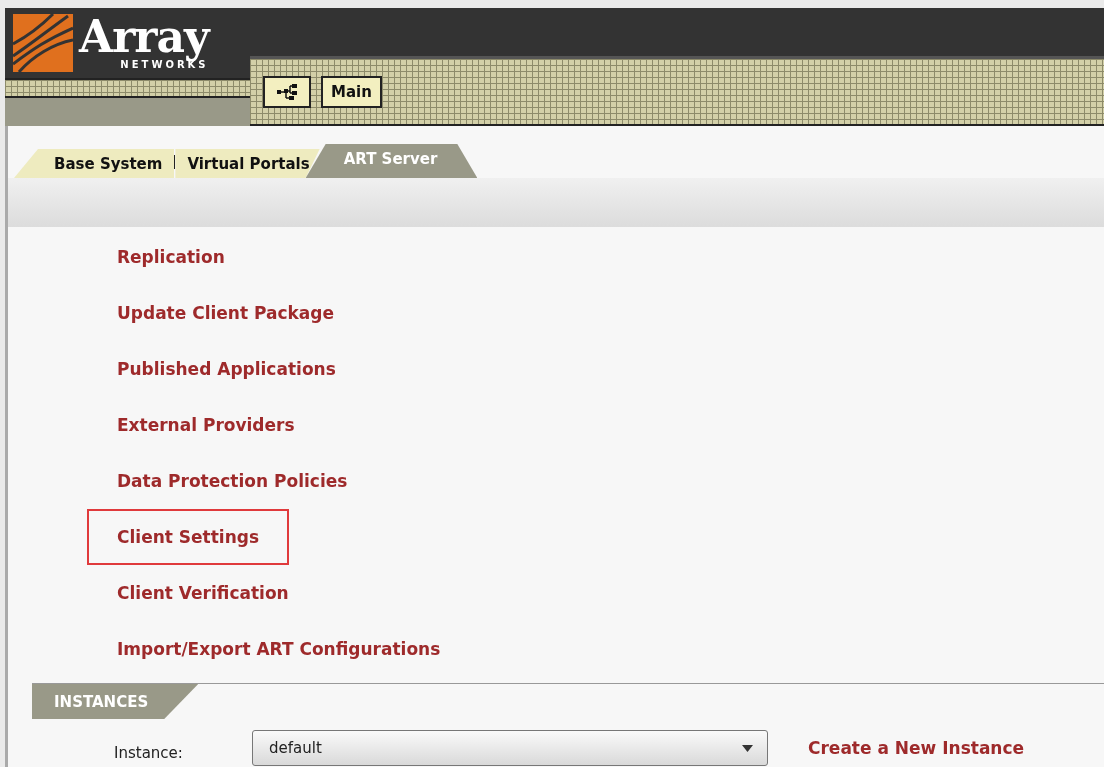  I want to click on menu-link: External Providers, so click(206, 425).